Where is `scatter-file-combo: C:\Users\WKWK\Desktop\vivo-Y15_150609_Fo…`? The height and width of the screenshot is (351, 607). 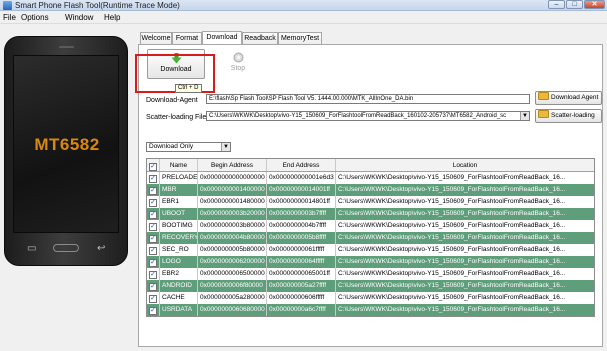 scatter-file-combo: C:\Users\WKWK\Desktop\vivo-Y15_150609_Fo… is located at coordinates (368, 116).